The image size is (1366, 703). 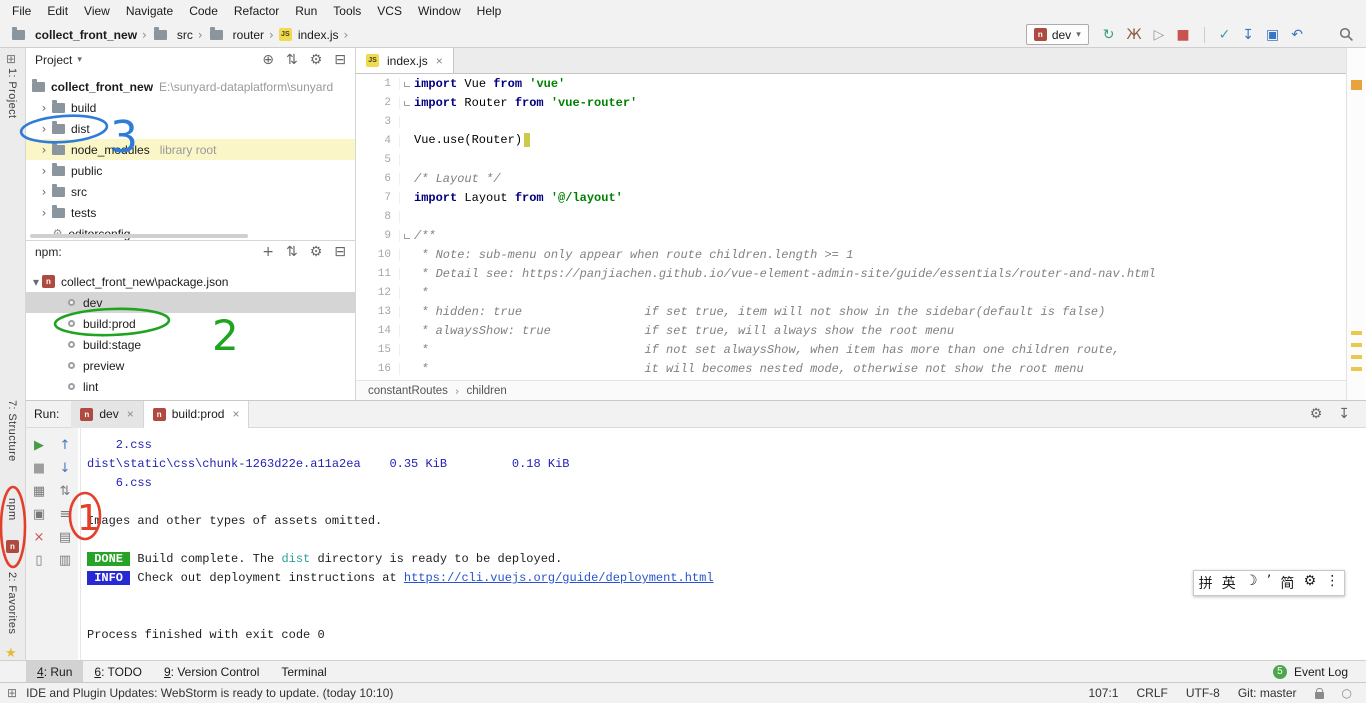 What do you see at coordinates (303, 672) in the screenshot?
I see `toolwindow-tab-terminal: Terminal` at bounding box center [303, 672].